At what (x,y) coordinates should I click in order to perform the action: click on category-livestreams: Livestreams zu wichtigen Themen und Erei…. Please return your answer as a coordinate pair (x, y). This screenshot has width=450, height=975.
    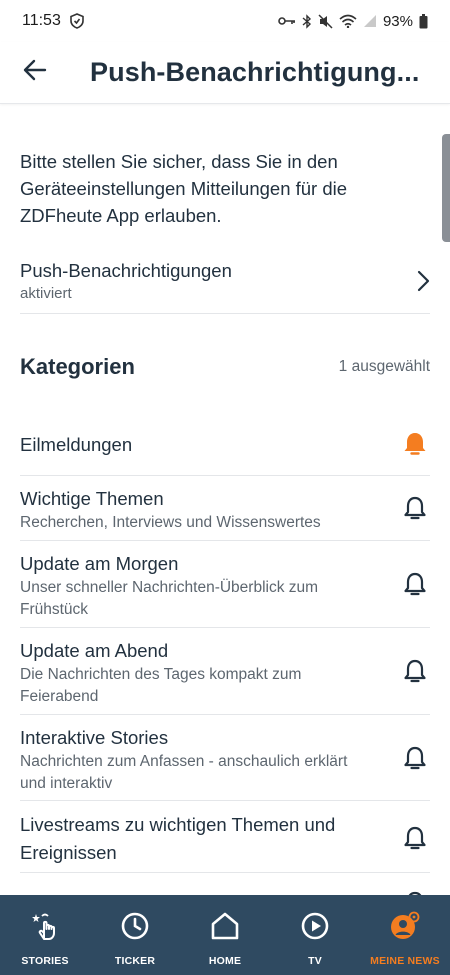
    Looking at the image, I should click on (225, 837).